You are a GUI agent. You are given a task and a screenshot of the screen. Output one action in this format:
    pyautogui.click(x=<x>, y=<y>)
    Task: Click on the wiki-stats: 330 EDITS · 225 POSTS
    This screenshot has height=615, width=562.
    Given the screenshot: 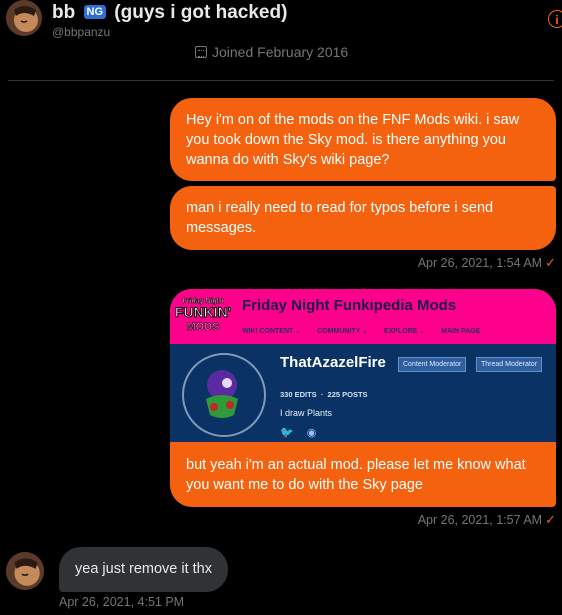 What is the action you would take?
    pyautogui.click(x=324, y=394)
    